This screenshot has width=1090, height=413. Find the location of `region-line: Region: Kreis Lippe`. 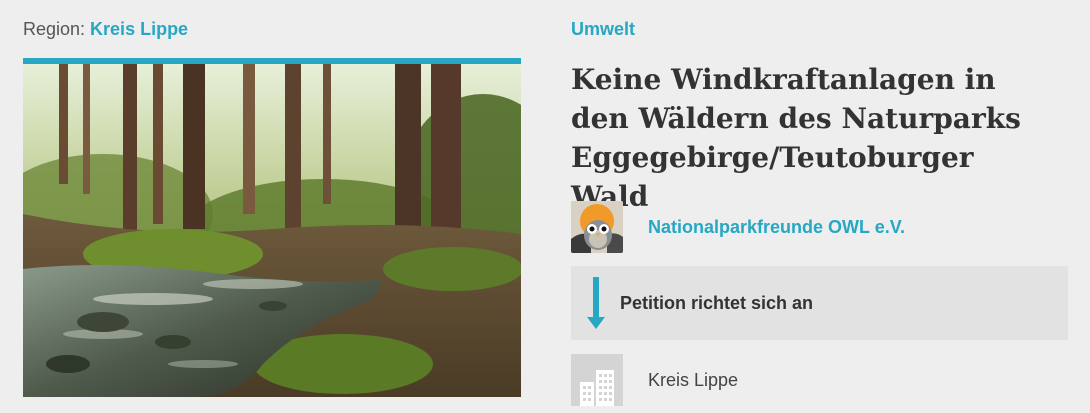

region-line: Region: Kreis Lippe is located at coordinates (105, 29).